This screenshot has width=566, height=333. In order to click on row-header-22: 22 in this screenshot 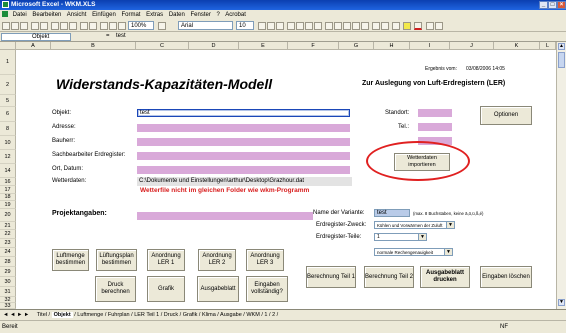, I will do `click(8, 234)`.